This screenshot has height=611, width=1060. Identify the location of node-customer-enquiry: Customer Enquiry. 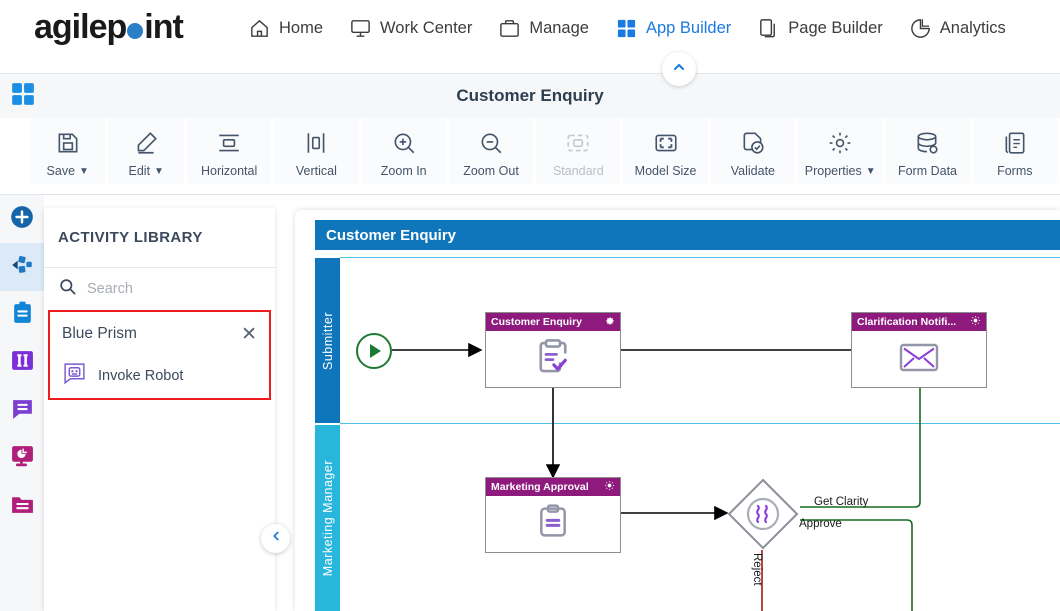
(553, 350).